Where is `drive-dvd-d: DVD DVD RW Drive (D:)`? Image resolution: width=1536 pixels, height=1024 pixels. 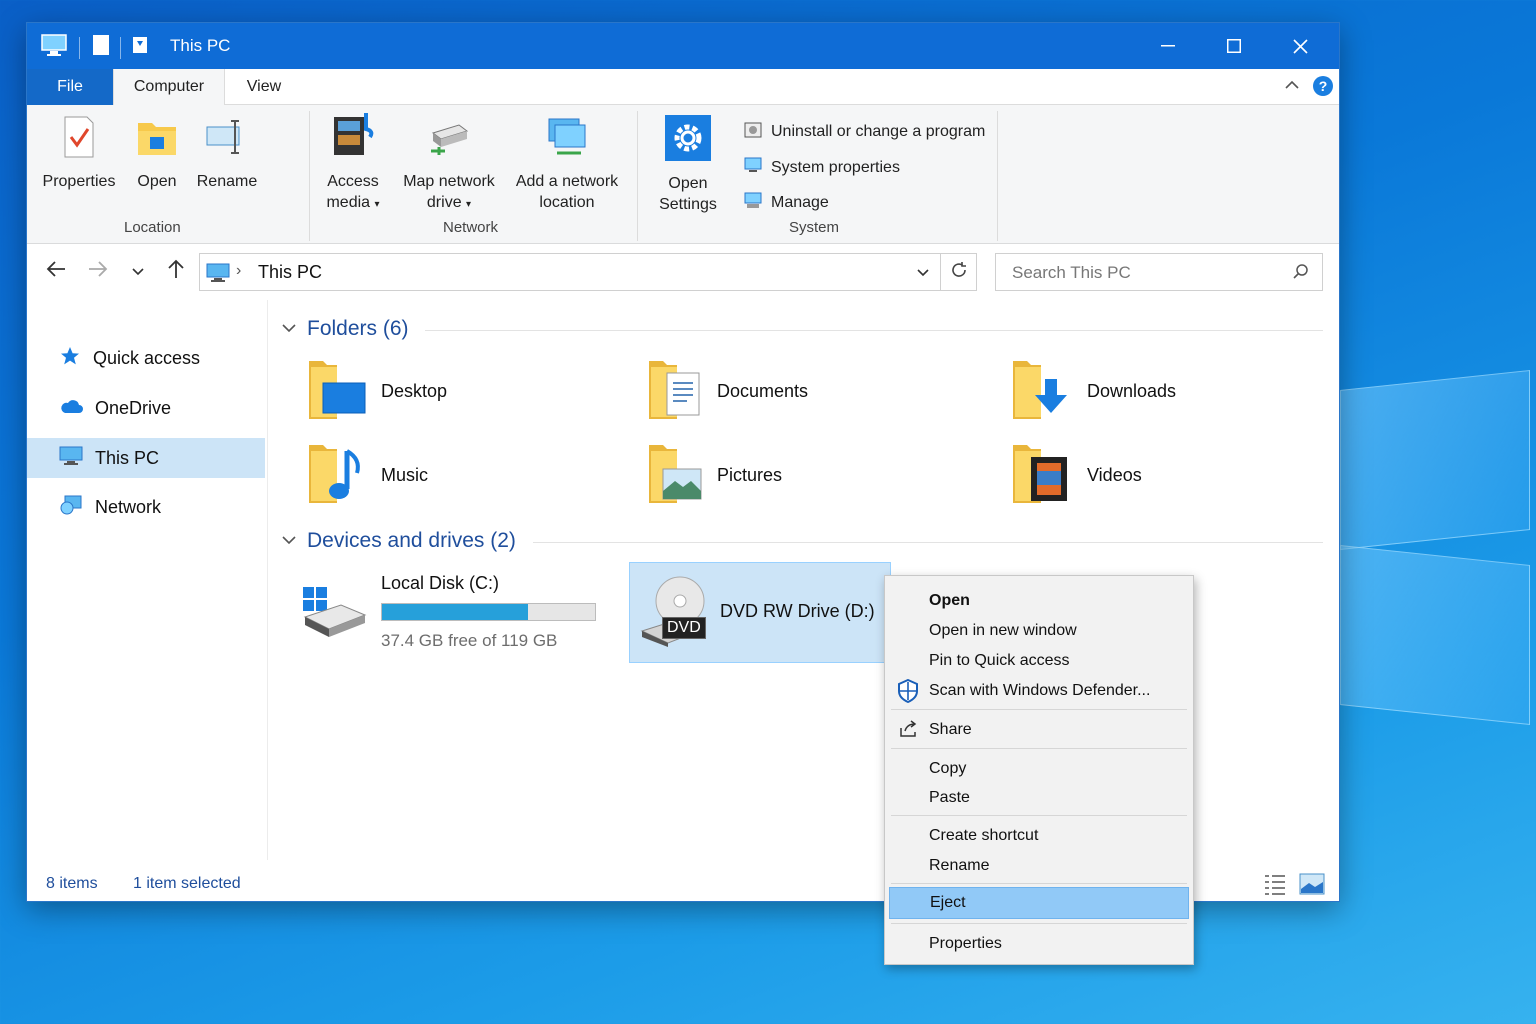
drive-dvd-d: DVD DVD RW Drive (D:) is located at coordinates (760, 612).